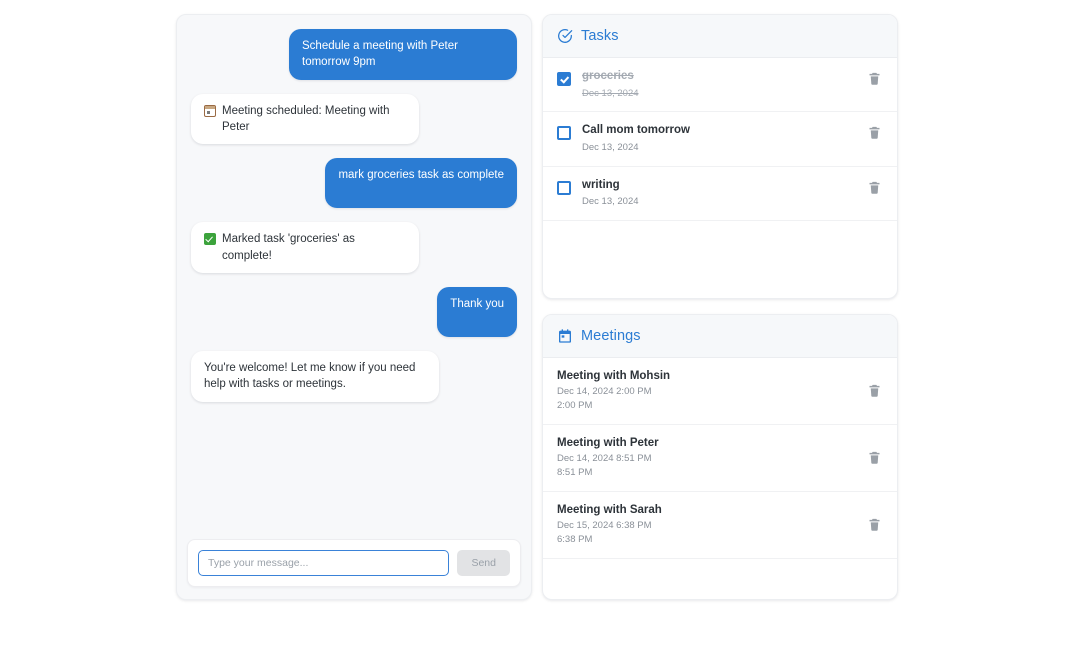  Describe the element at coordinates (601, 184) in the screenshot. I see `task-title: writing` at that location.